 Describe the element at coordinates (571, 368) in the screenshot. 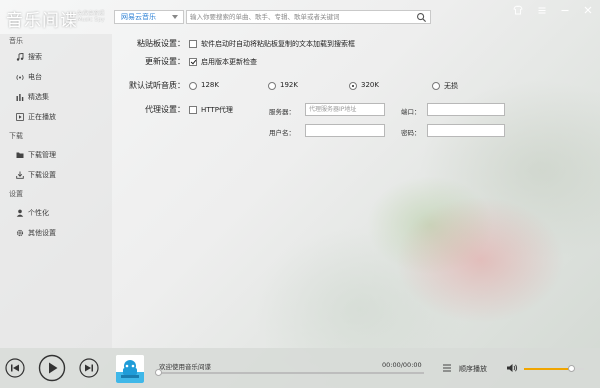

I see `volume-handle` at that location.